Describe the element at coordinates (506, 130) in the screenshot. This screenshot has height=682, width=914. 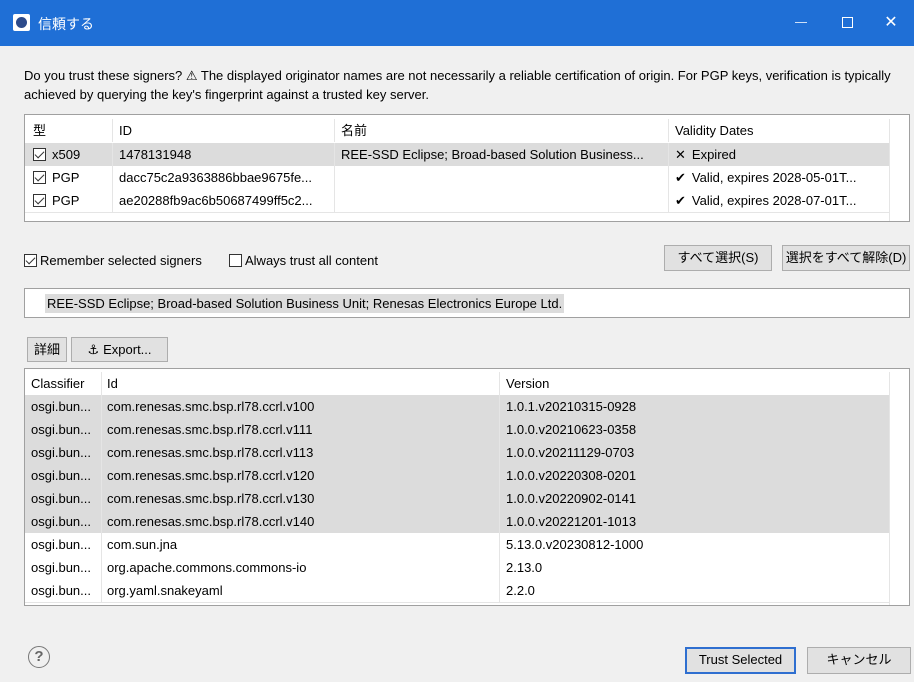
I see `column-header-name: 名前` at that location.